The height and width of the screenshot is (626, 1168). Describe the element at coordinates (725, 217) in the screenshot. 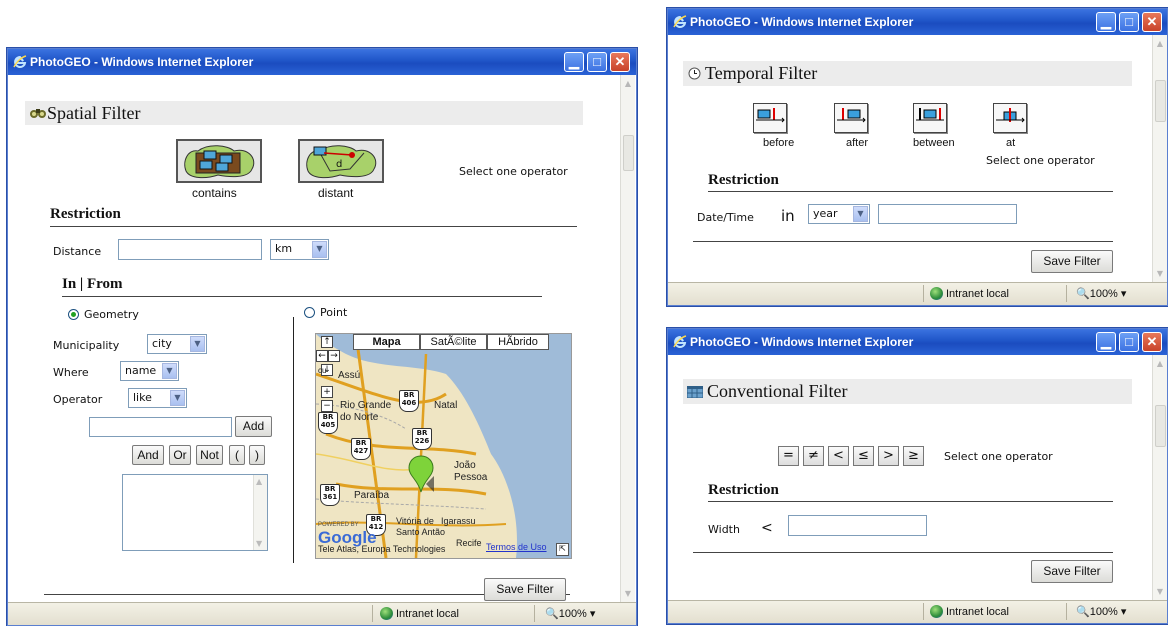

I see `datetime-label: Date/Time` at that location.